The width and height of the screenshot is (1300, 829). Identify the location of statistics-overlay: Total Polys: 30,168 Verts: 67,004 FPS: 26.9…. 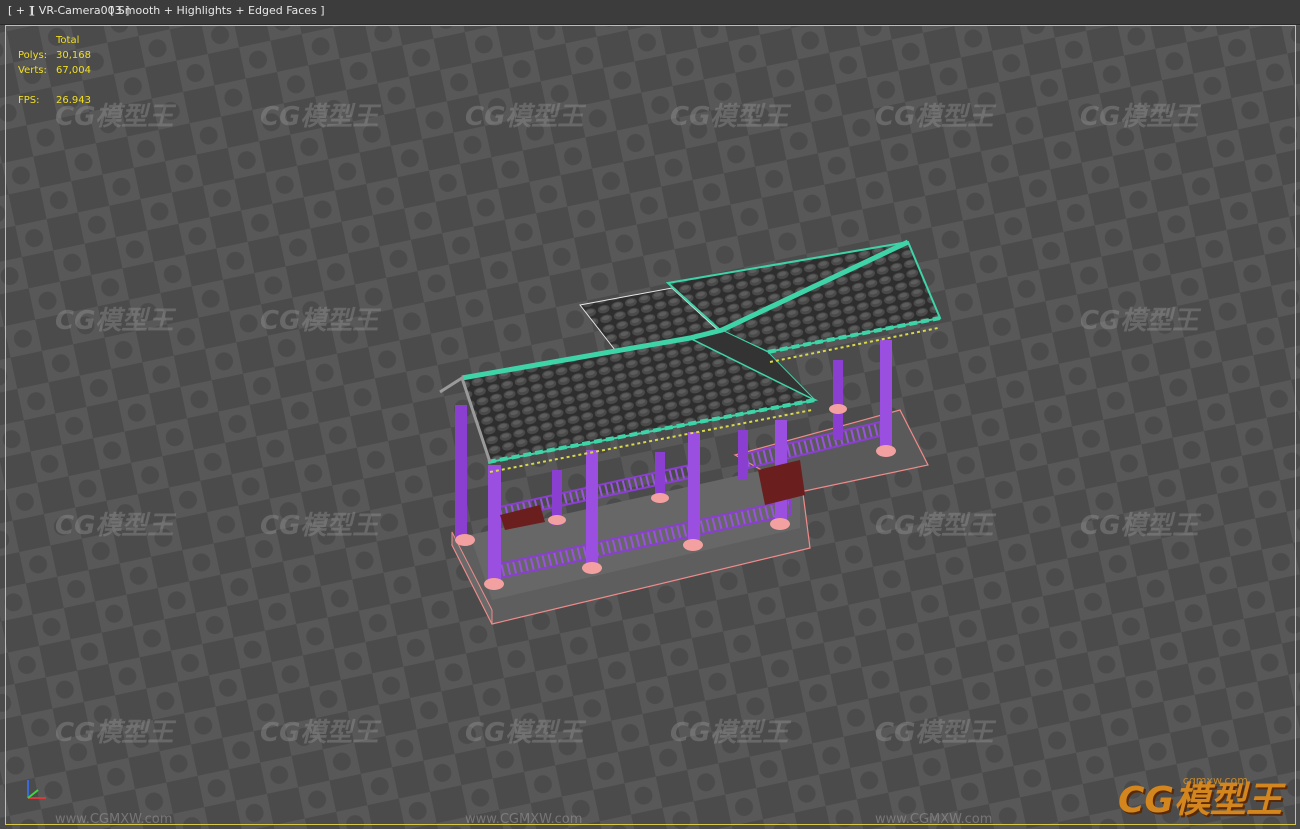
(78, 70).